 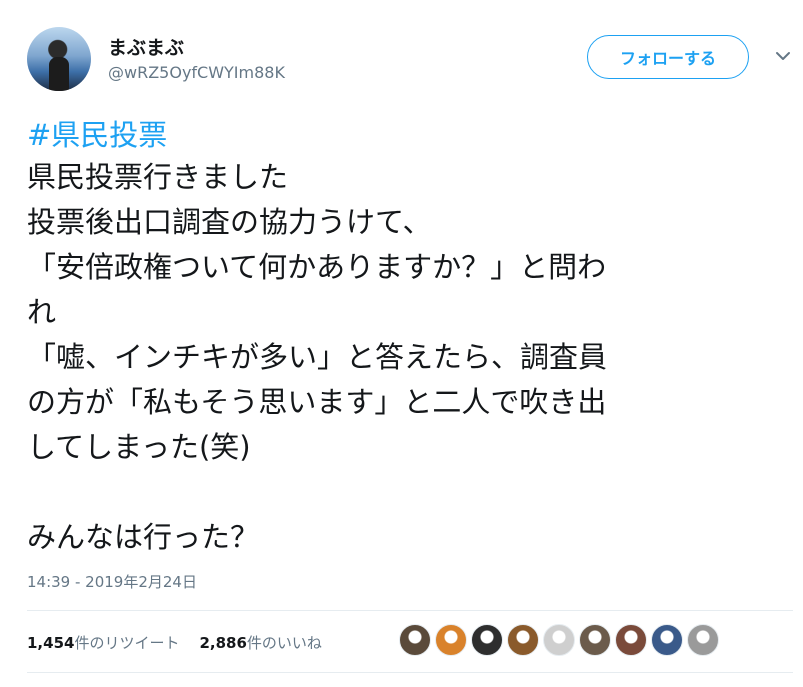 I want to click on liker-avatars, so click(x=561, y=640).